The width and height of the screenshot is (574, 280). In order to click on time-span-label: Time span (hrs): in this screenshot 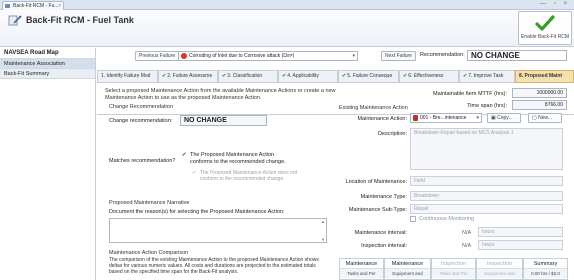, I will do `click(487, 106)`.